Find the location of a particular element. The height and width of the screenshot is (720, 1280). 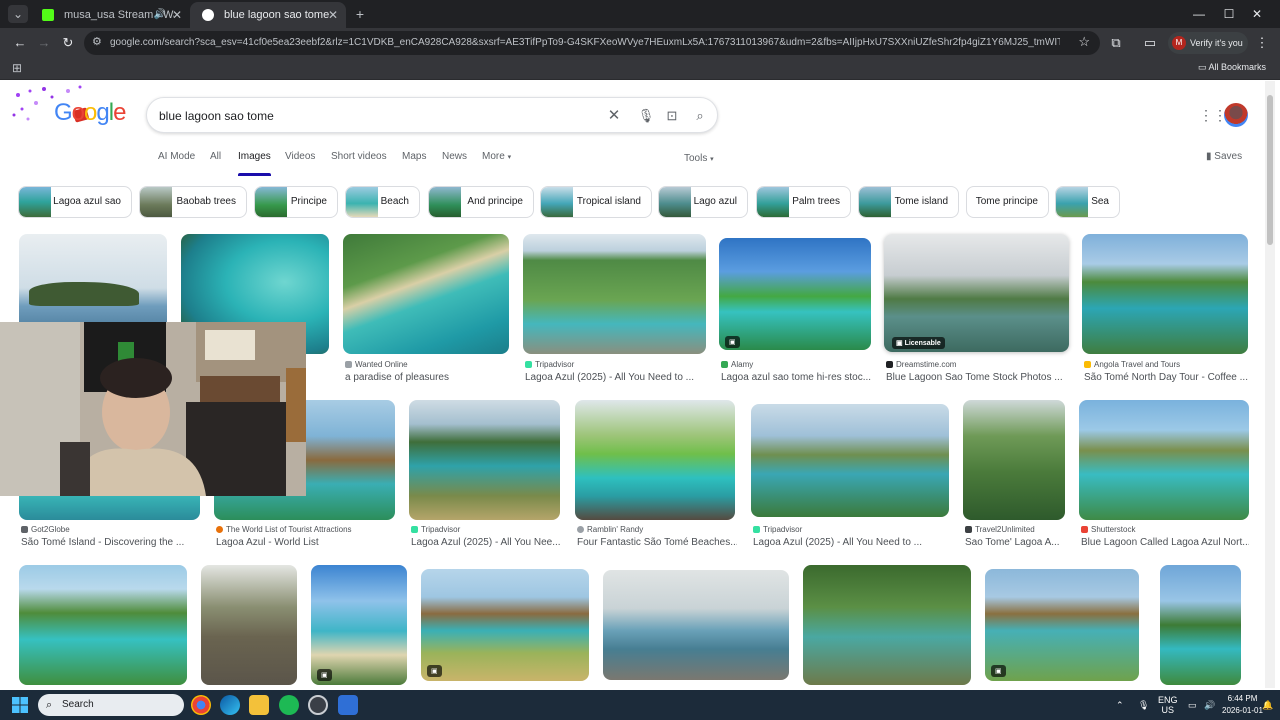

chip-tome-island: Tome island is located at coordinates (908, 202).